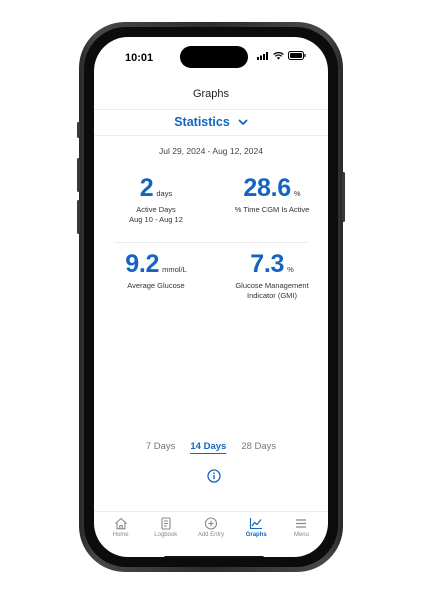 Image resolution: width=421 pixels, height=594 pixels. I want to click on power-button, so click(343, 197).